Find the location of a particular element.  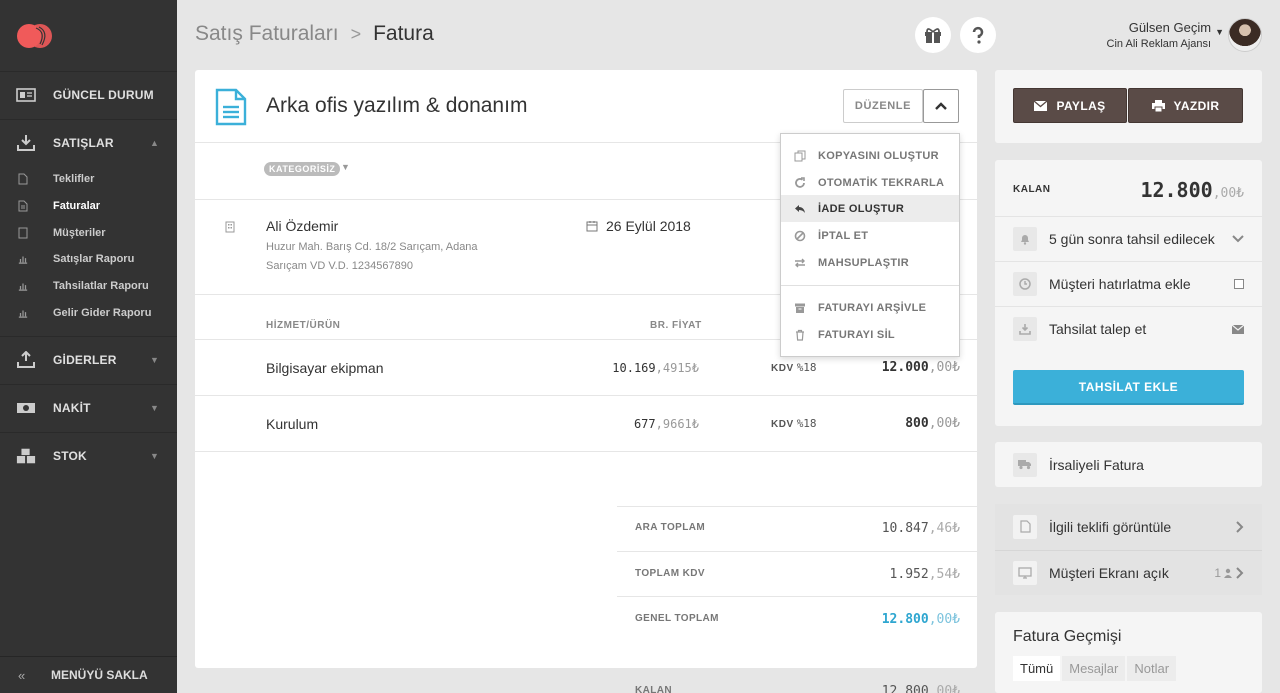

edit-button: DÜZENLE is located at coordinates (883, 106).